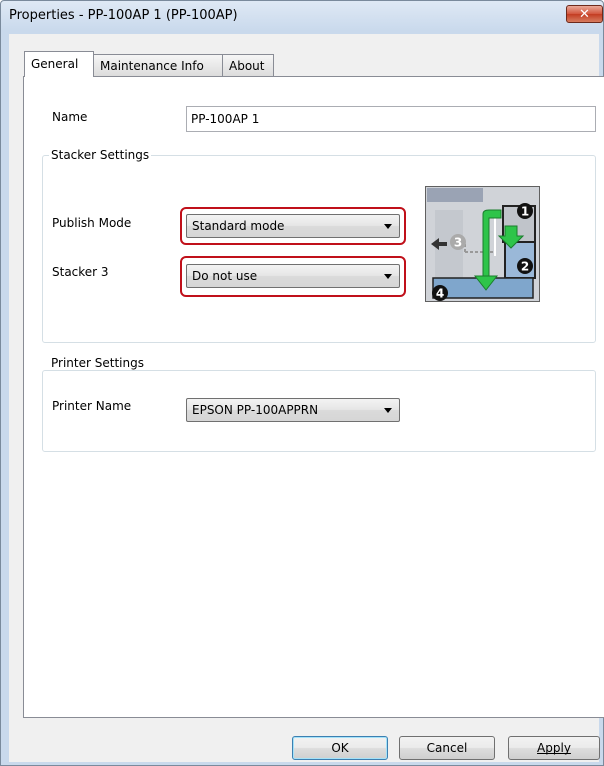  I want to click on ok-button: OK, so click(340, 748).